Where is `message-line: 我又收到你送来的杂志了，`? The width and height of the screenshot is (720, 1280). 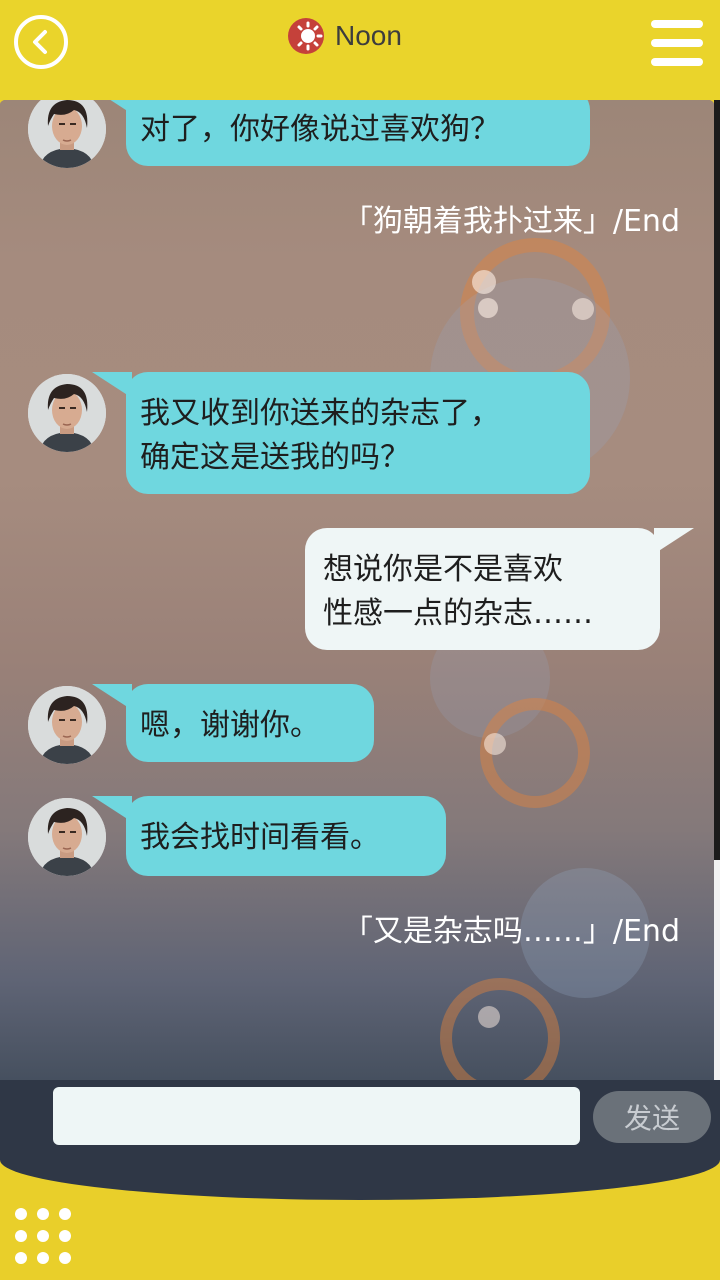
message-line: 我又收到你送来的杂志了， is located at coordinates (320, 413).